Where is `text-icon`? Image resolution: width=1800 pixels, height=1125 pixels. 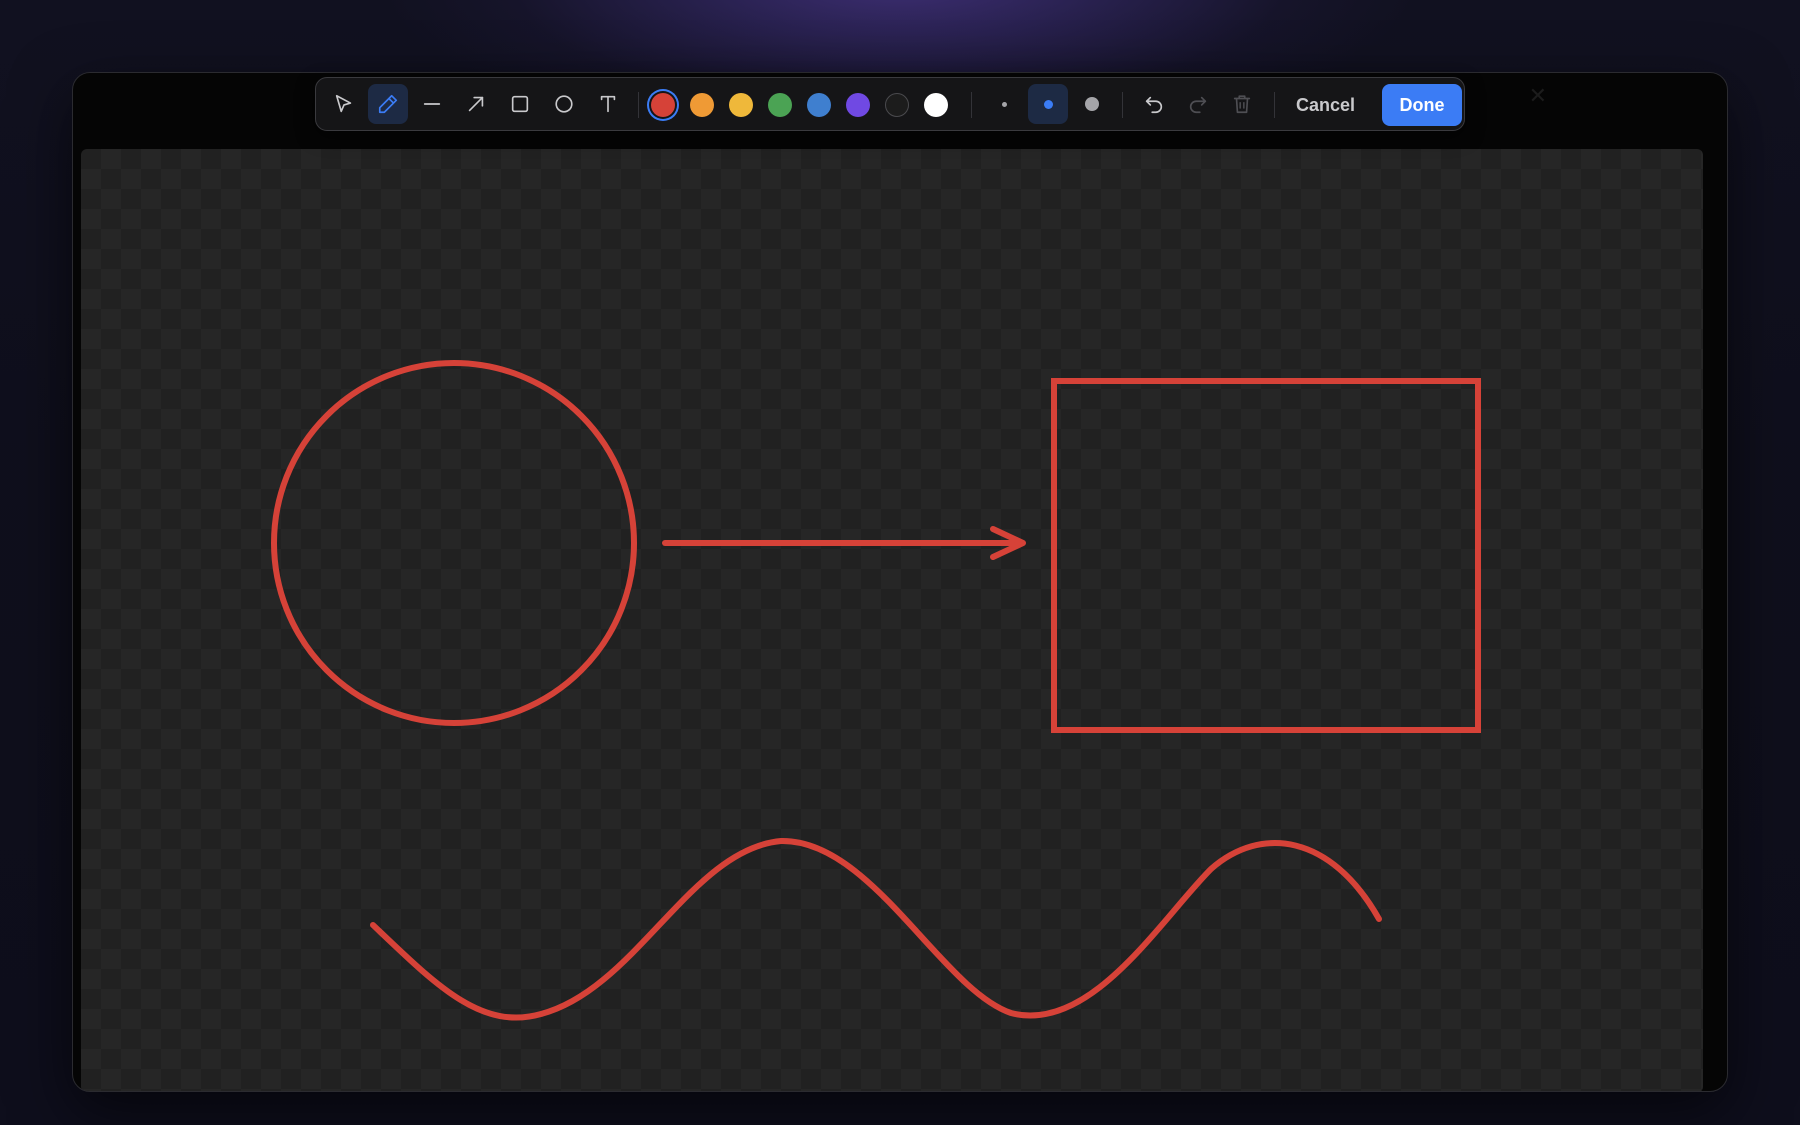
text-icon is located at coordinates (608, 104).